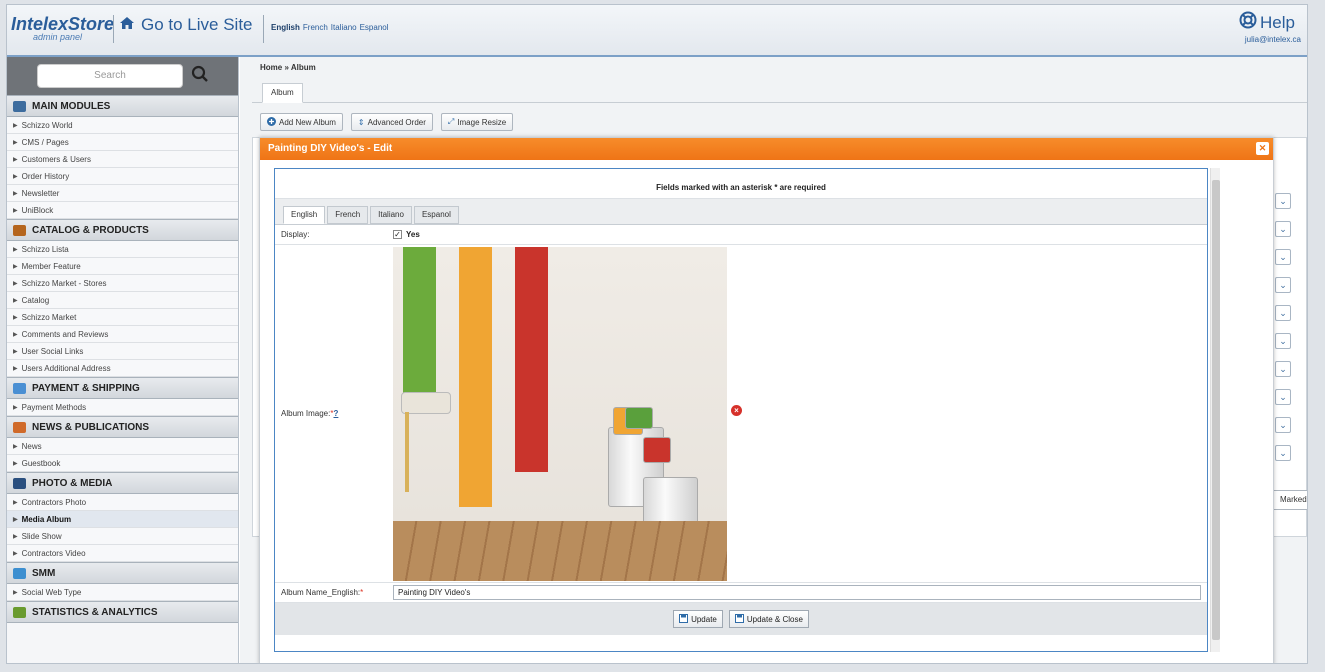 Image resolution: width=1325 pixels, height=672 pixels. What do you see at coordinates (1277, 22) in the screenshot?
I see `help-label: Help` at bounding box center [1277, 22].